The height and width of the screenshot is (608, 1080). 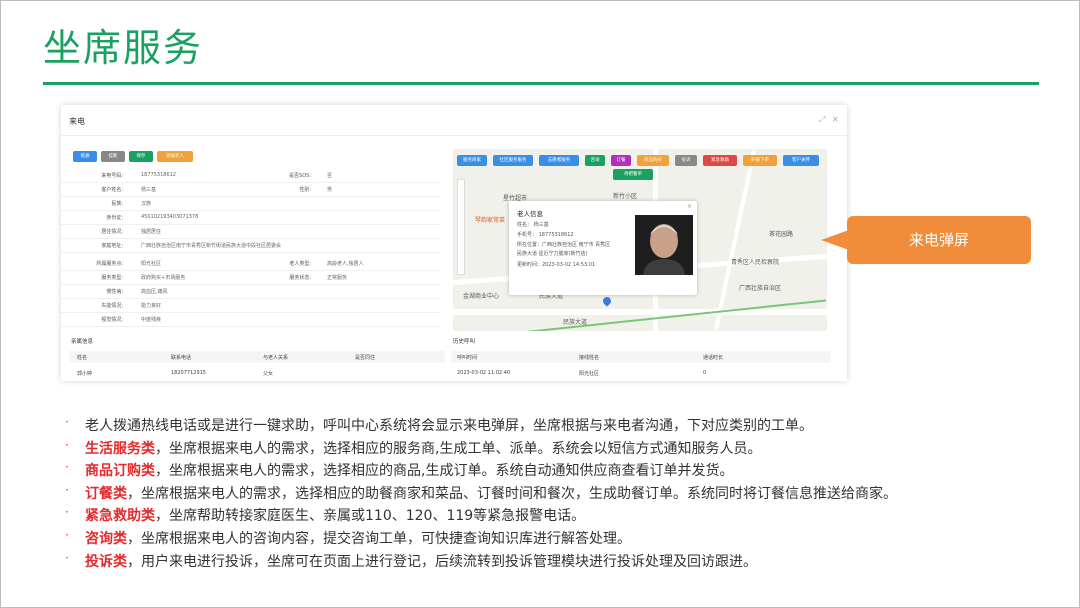 I want to click on popup-close-icon: ×, so click(x=689, y=206).